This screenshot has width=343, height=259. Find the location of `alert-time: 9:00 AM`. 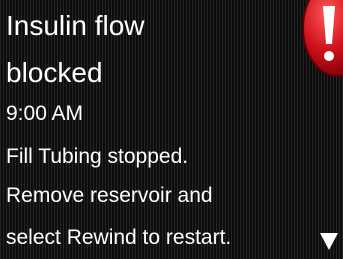

alert-time: 9:00 AM is located at coordinates (45, 113).